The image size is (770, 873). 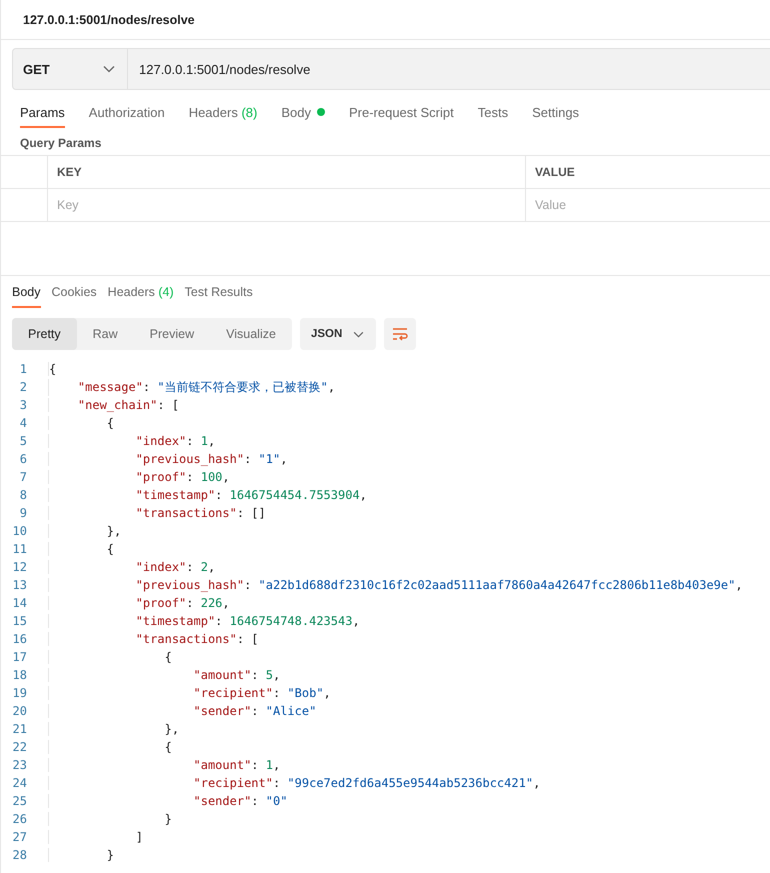 What do you see at coordinates (172, 334) in the screenshot?
I see `view-mode-button: Preview` at bounding box center [172, 334].